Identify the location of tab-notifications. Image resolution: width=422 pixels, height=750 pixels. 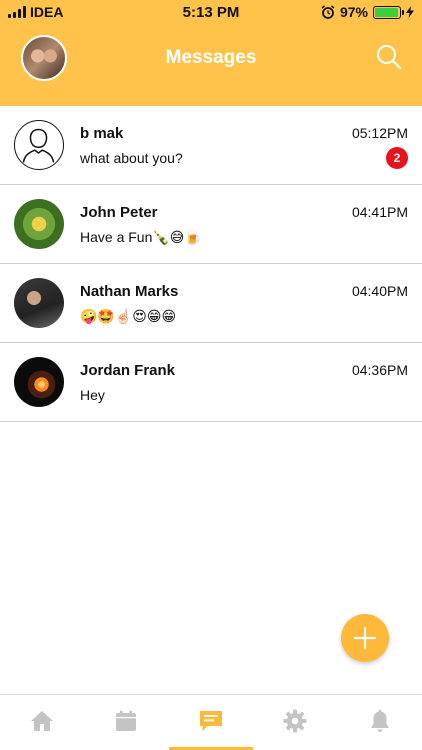
(380, 722).